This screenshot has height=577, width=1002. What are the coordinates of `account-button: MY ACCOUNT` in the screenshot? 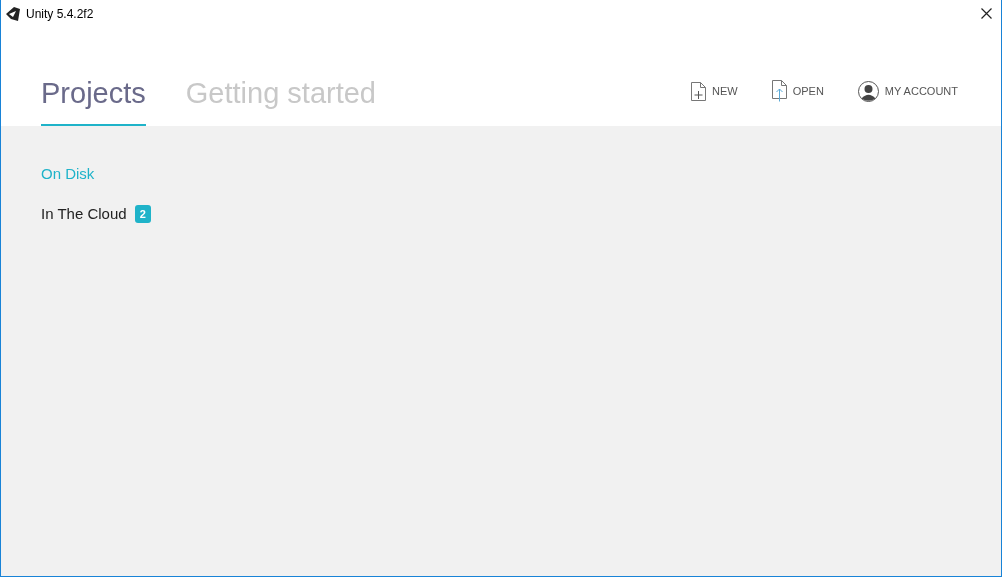 It's located at (907, 91).